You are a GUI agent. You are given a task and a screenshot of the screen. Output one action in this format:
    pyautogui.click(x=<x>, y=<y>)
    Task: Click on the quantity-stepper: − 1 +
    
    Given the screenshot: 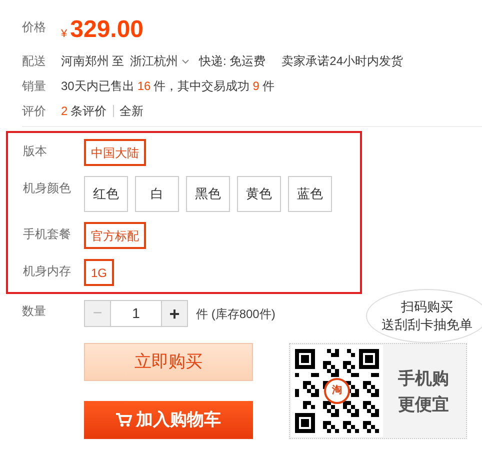 What is the action you would take?
    pyautogui.click(x=136, y=313)
    